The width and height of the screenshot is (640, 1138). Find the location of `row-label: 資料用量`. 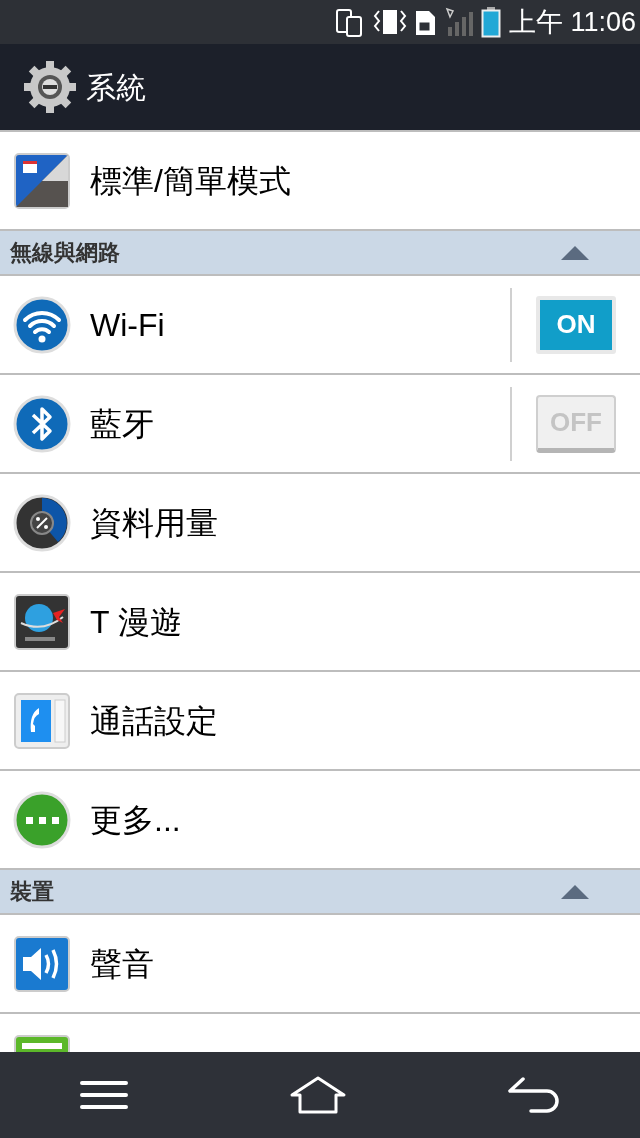

row-label: 資料用量 is located at coordinates (154, 523).